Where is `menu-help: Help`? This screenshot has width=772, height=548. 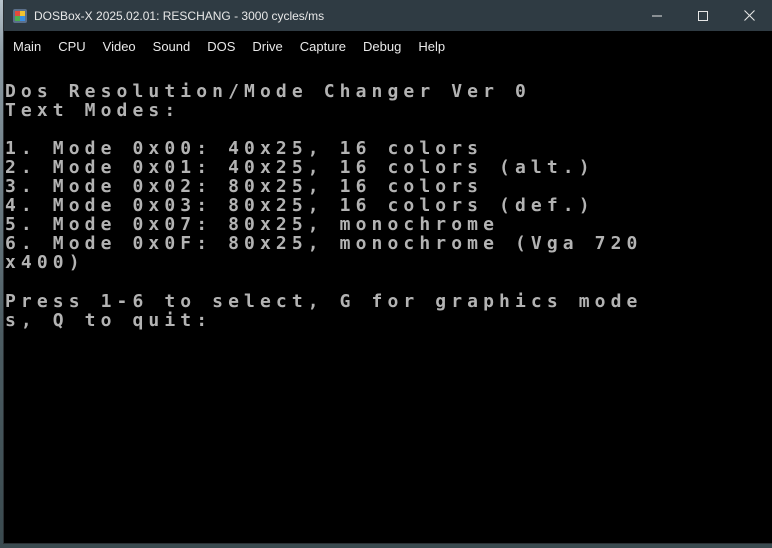
menu-help: Help is located at coordinates (431, 47).